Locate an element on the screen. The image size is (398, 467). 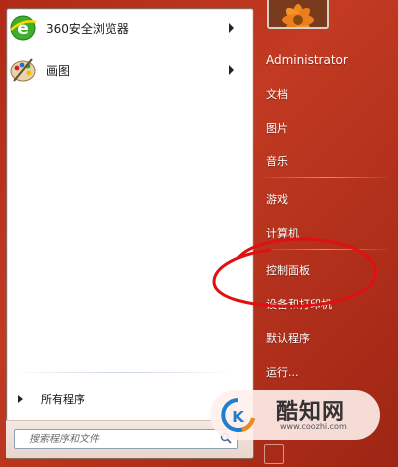
watermark-logo-icon: K is located at coordinates (238, 415).